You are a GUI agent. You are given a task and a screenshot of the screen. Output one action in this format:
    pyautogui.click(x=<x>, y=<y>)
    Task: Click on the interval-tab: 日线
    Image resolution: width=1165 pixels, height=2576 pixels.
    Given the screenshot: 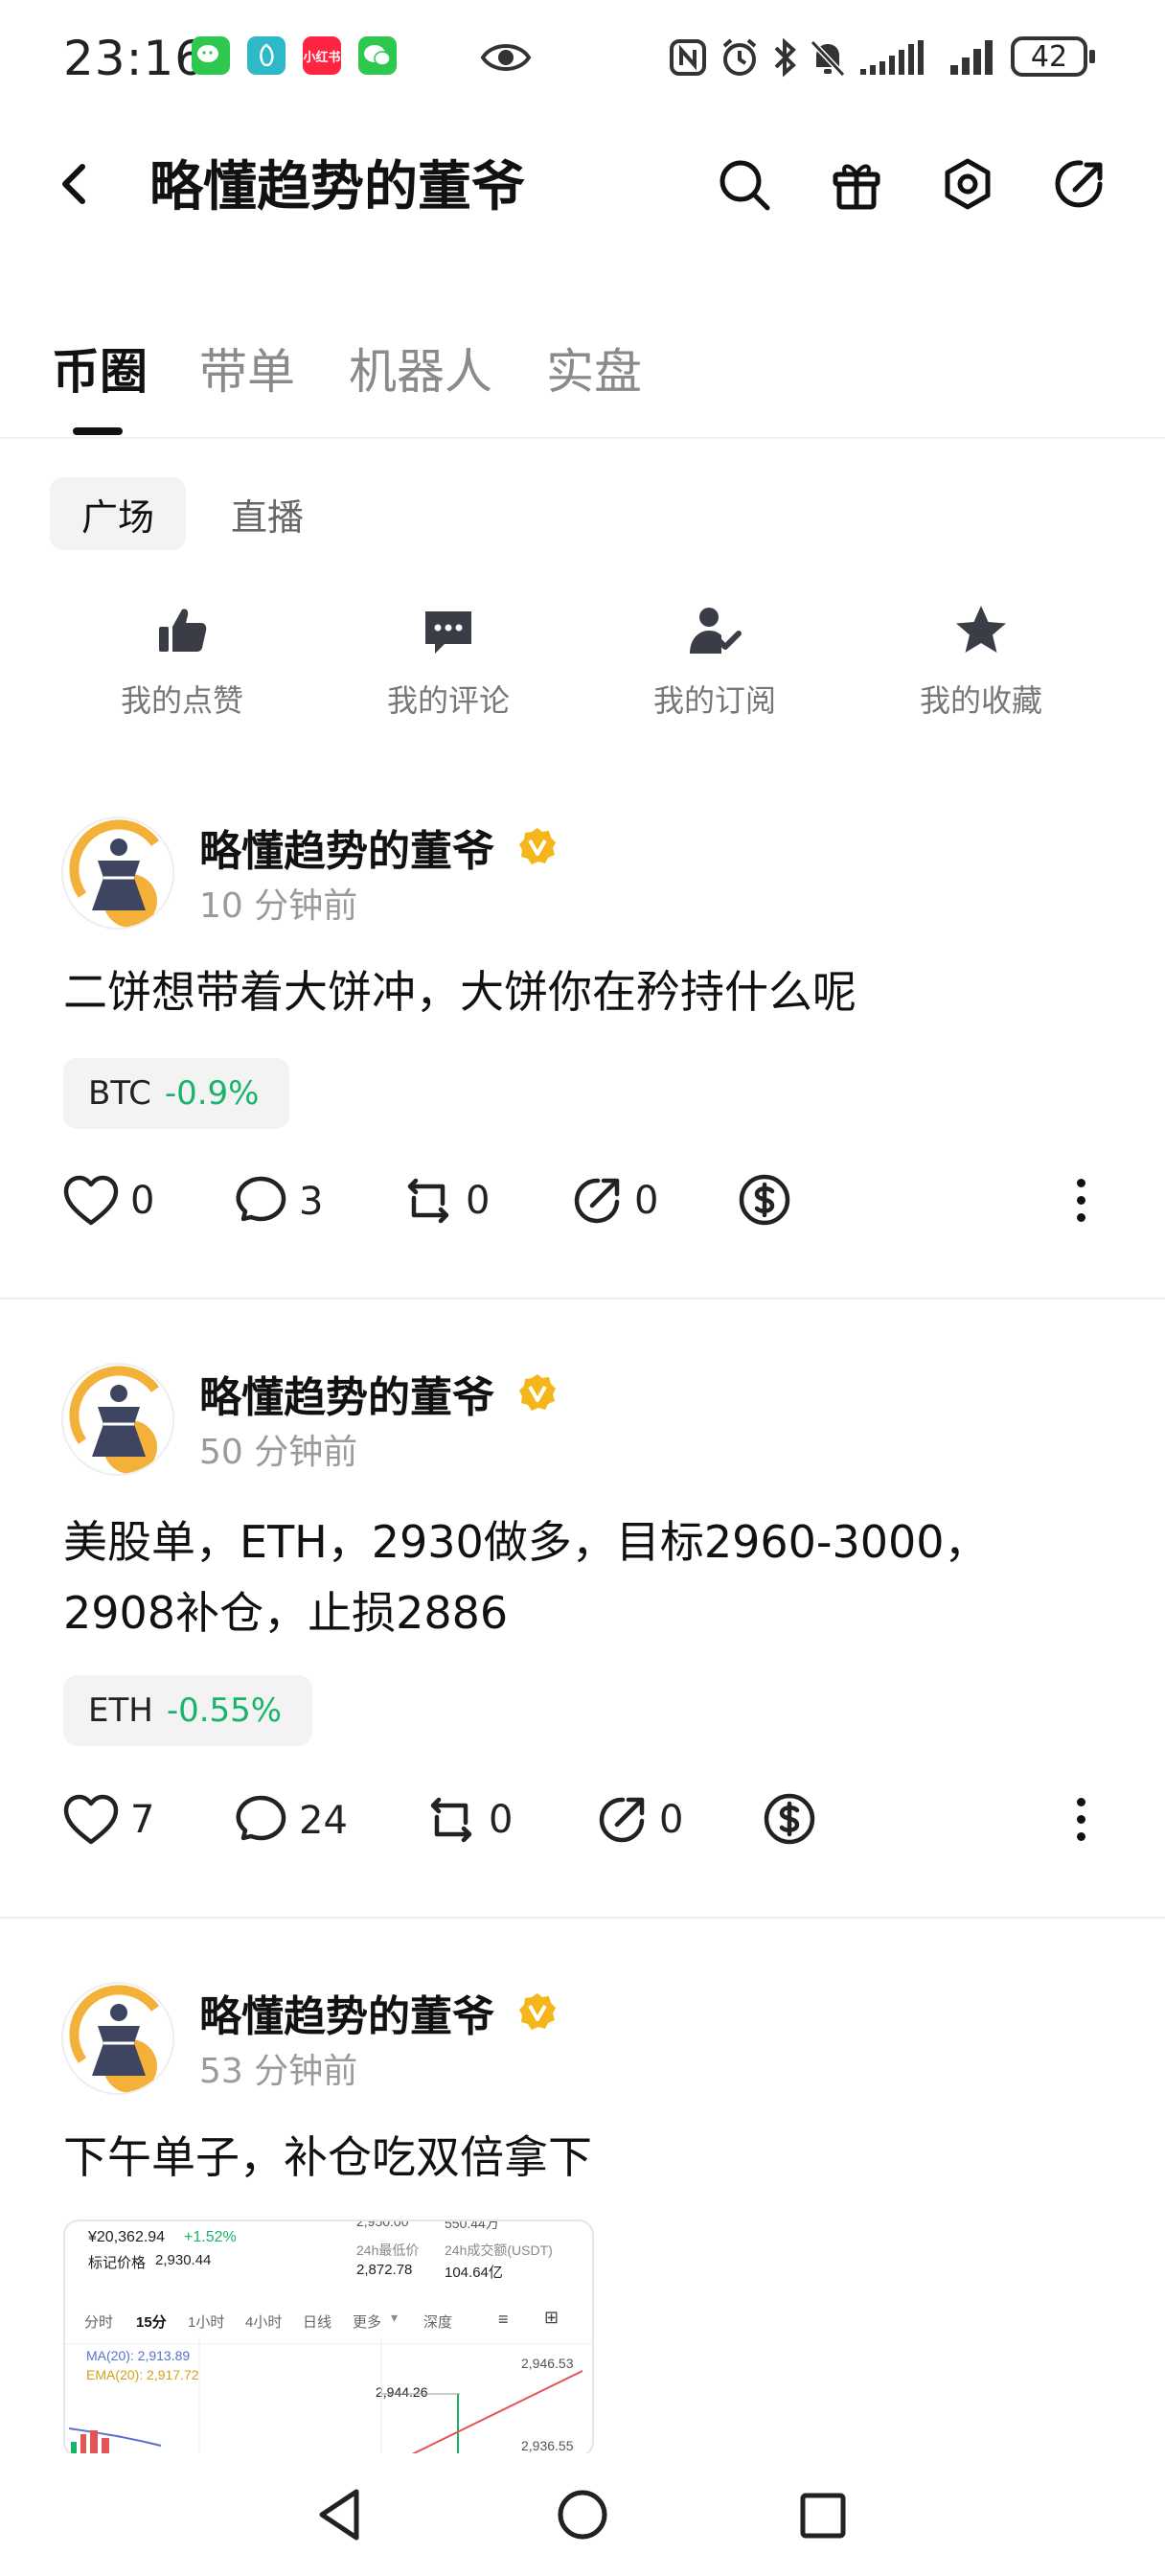 What is the action you would take?
    pyautogui.click(x=317, y=2322)
    